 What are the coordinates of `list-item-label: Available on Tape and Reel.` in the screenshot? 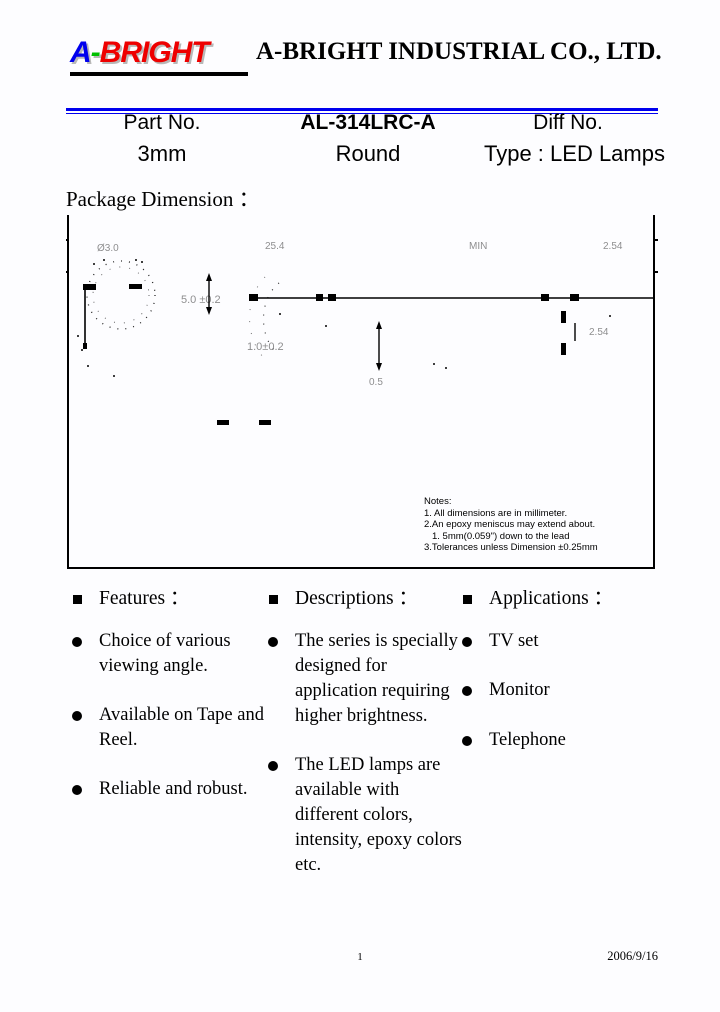 It's located at (181, 727).